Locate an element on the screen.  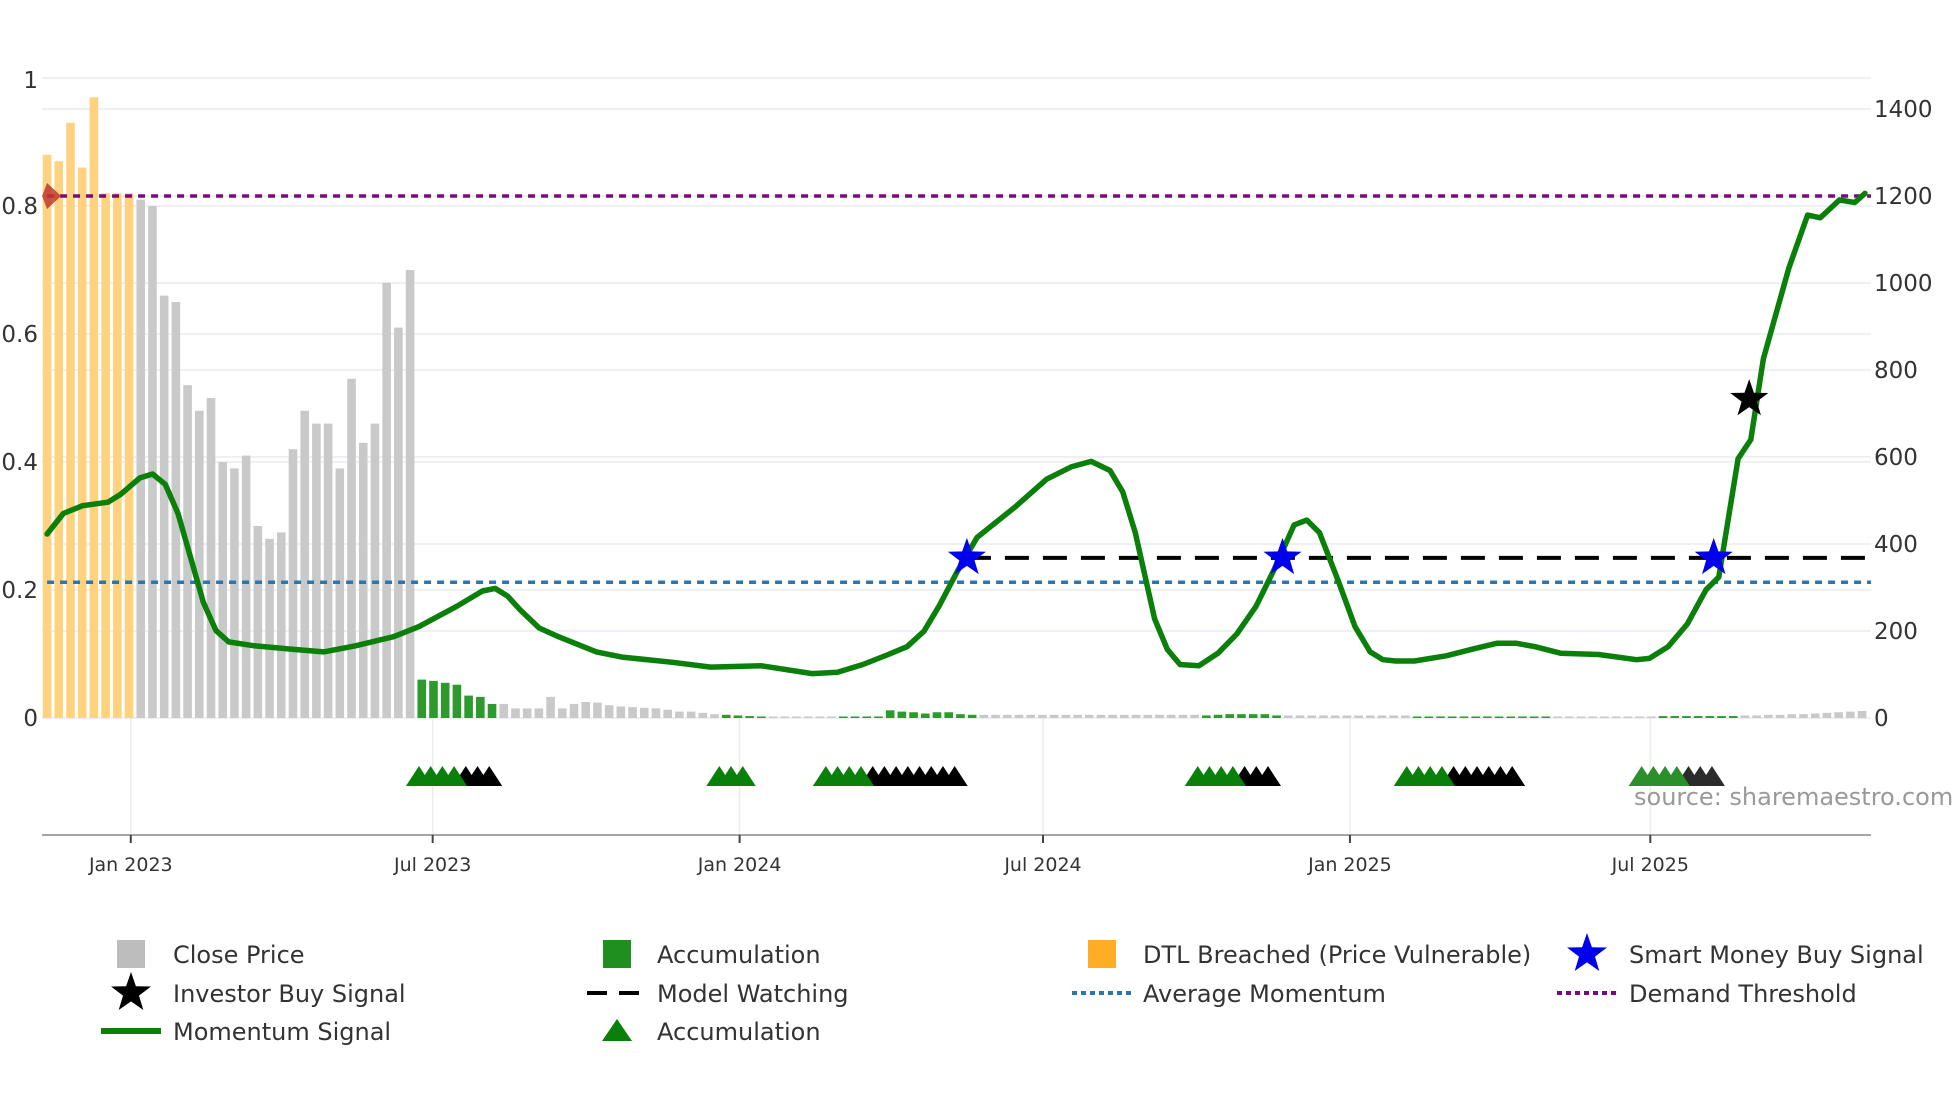
legend-item: Average Momentum is located at coordinates (1229, 994).